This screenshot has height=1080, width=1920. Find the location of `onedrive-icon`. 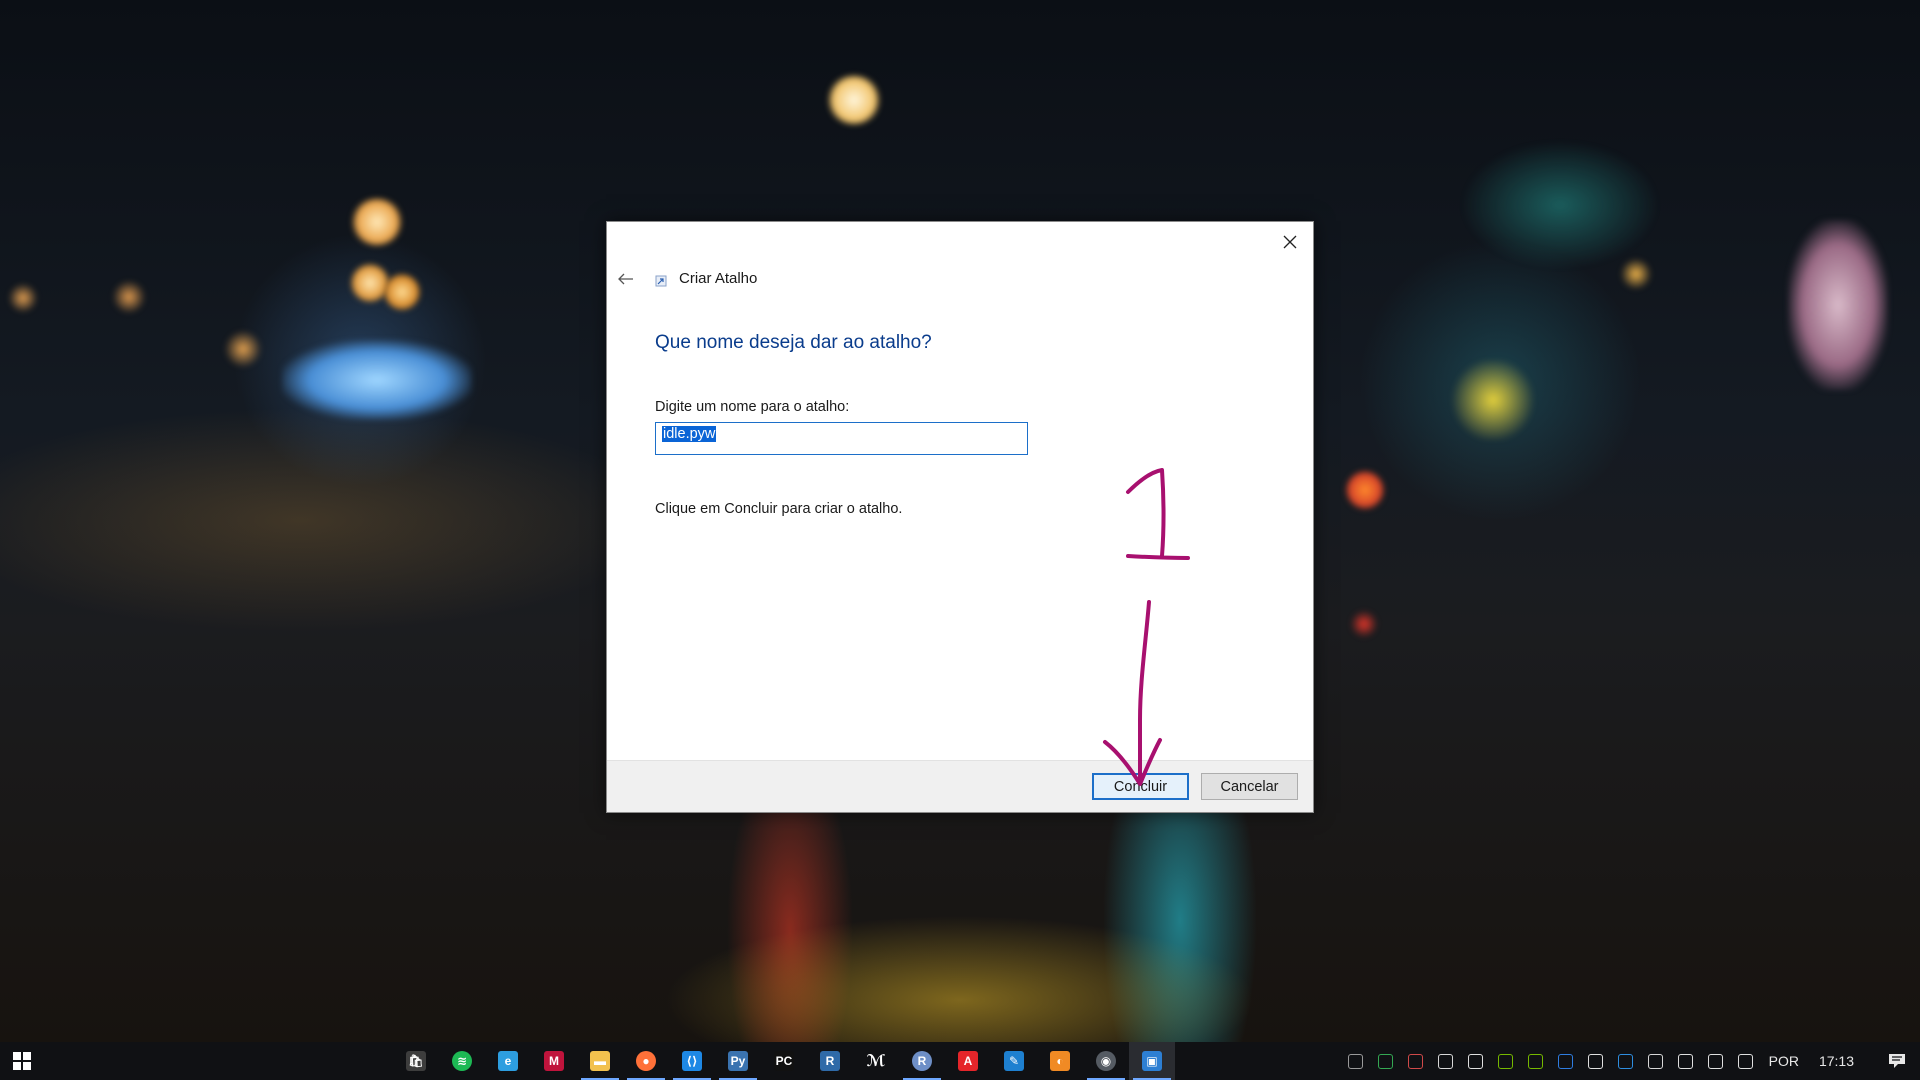

onedrive-icon is located at coordinates (1626, 1061).